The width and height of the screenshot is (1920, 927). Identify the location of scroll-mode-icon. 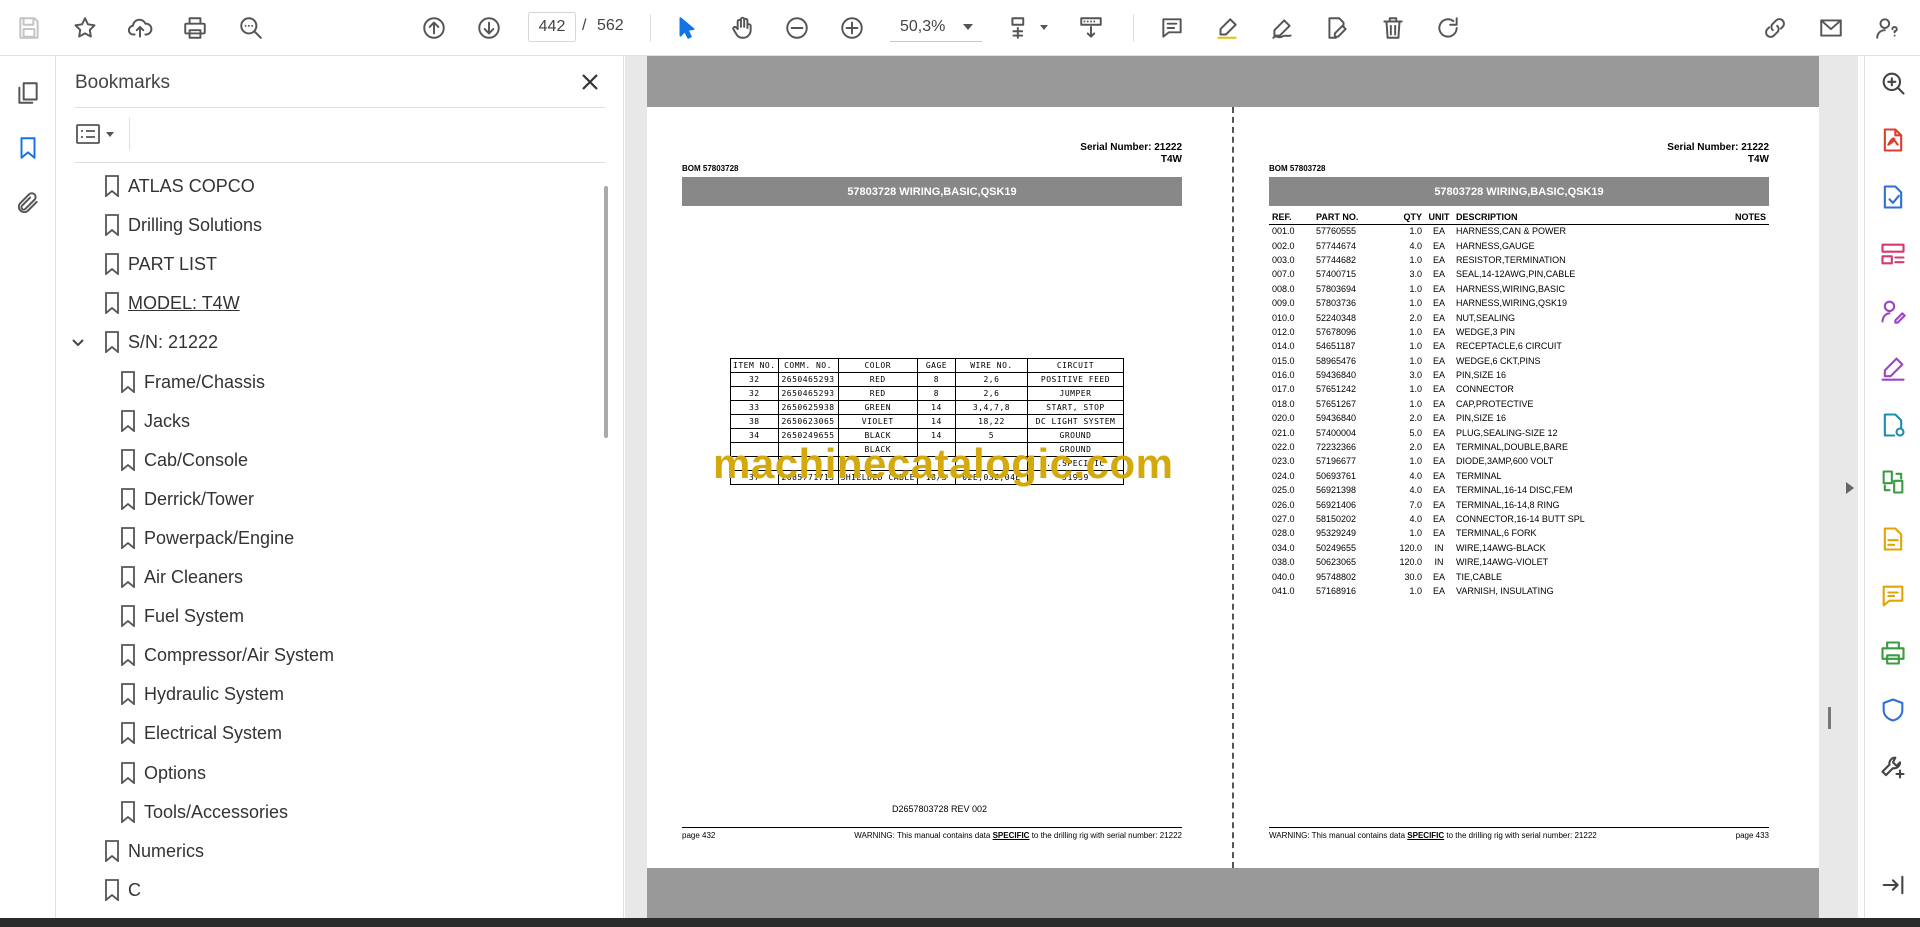
(1091, 28).